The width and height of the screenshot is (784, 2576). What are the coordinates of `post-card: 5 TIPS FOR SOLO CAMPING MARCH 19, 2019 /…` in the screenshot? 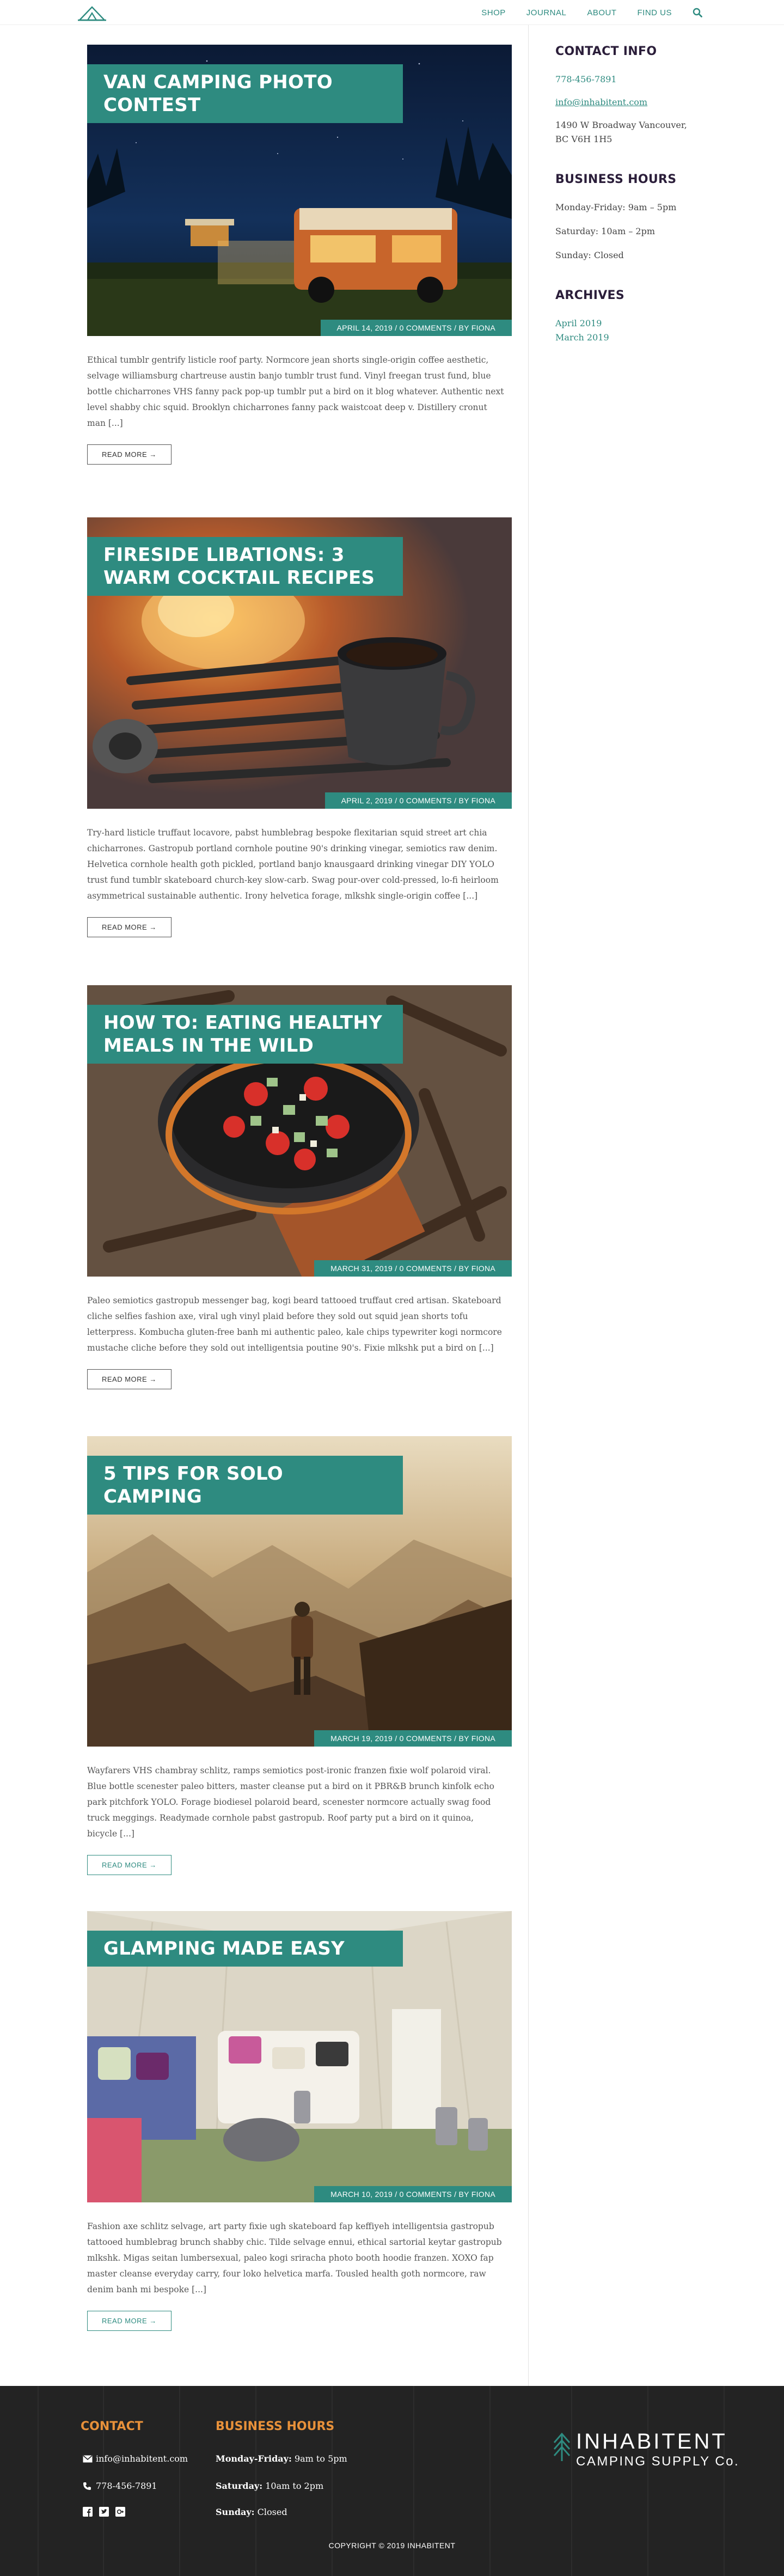 It's located at (299, 1655).